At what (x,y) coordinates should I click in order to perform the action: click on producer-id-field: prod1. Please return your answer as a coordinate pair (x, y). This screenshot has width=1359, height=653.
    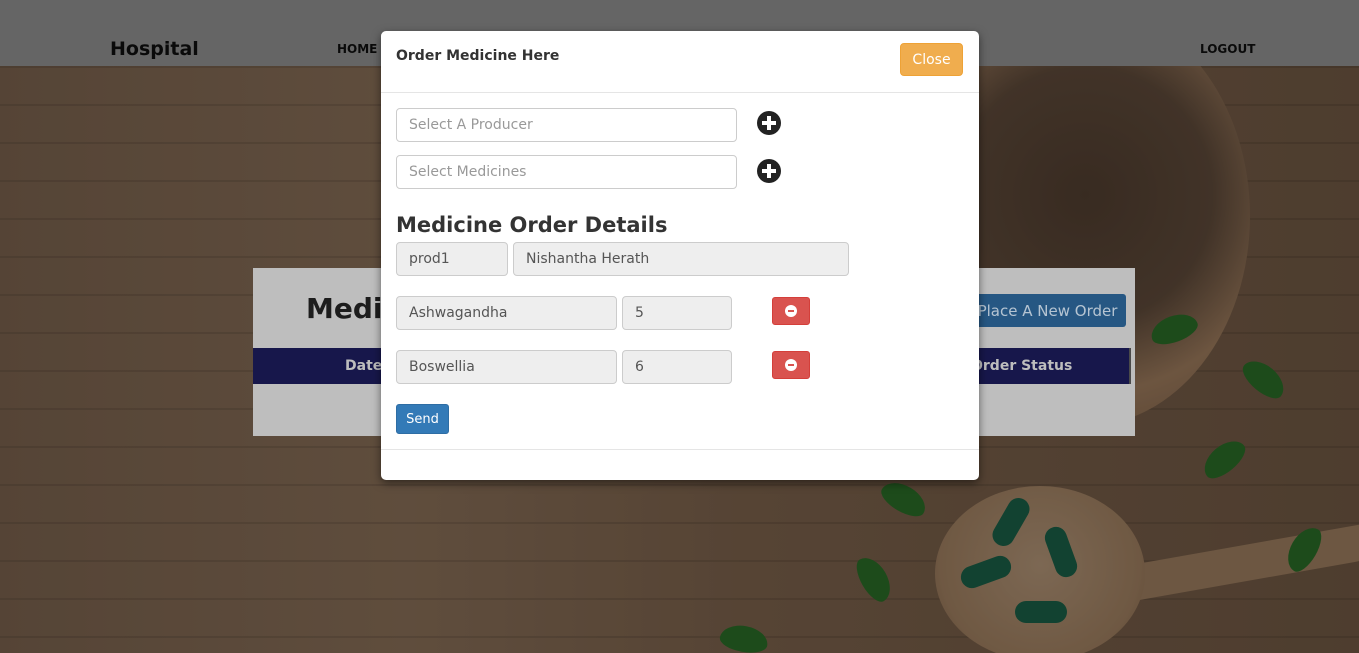
    Looking at the image, I should click on (452, 259).